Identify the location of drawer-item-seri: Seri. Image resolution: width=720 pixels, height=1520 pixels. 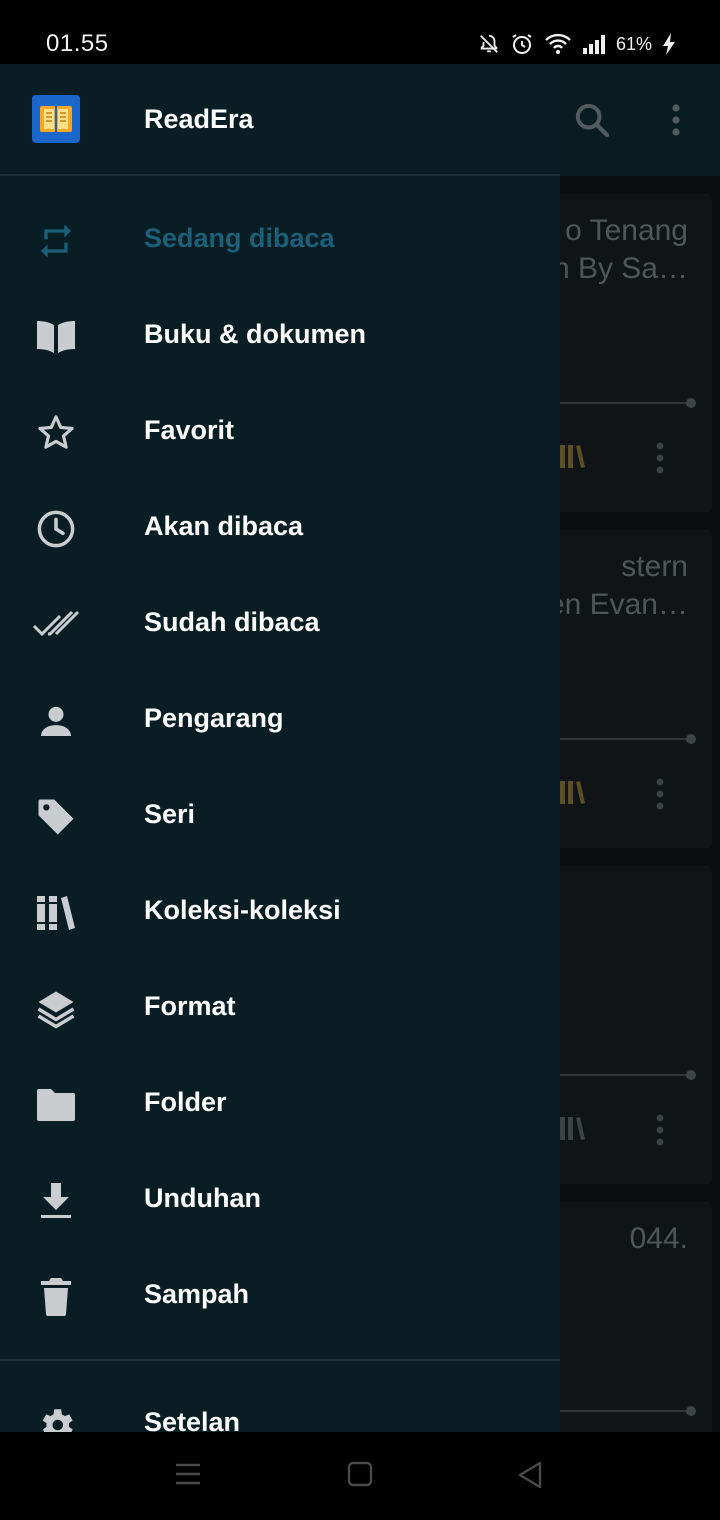
(280, 817).